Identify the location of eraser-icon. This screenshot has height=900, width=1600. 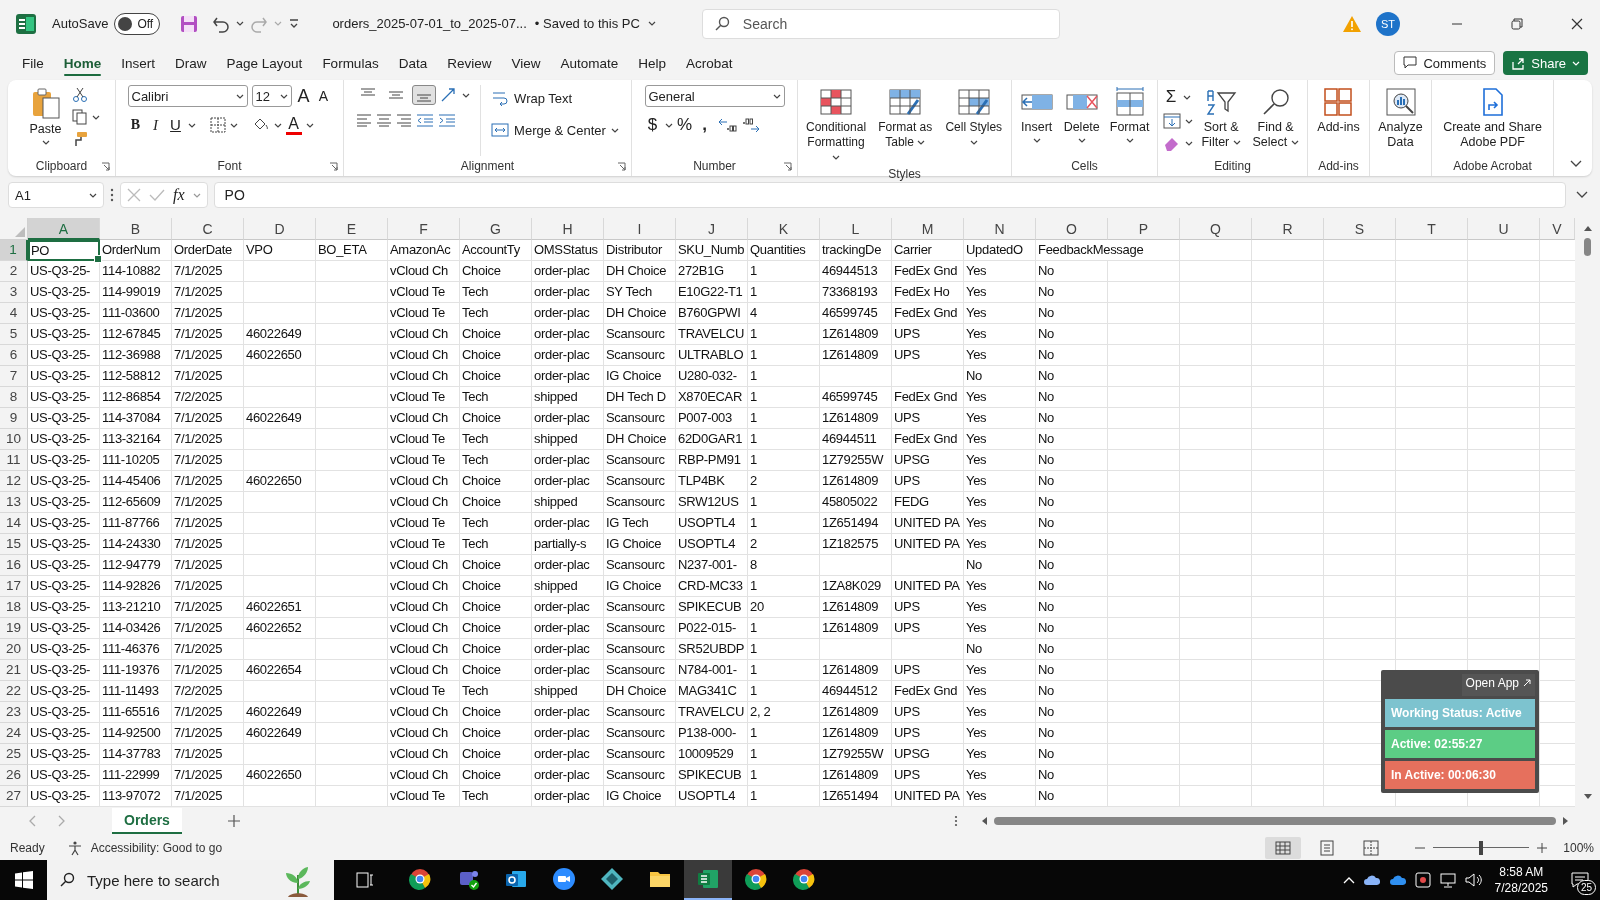
(1172, 143).